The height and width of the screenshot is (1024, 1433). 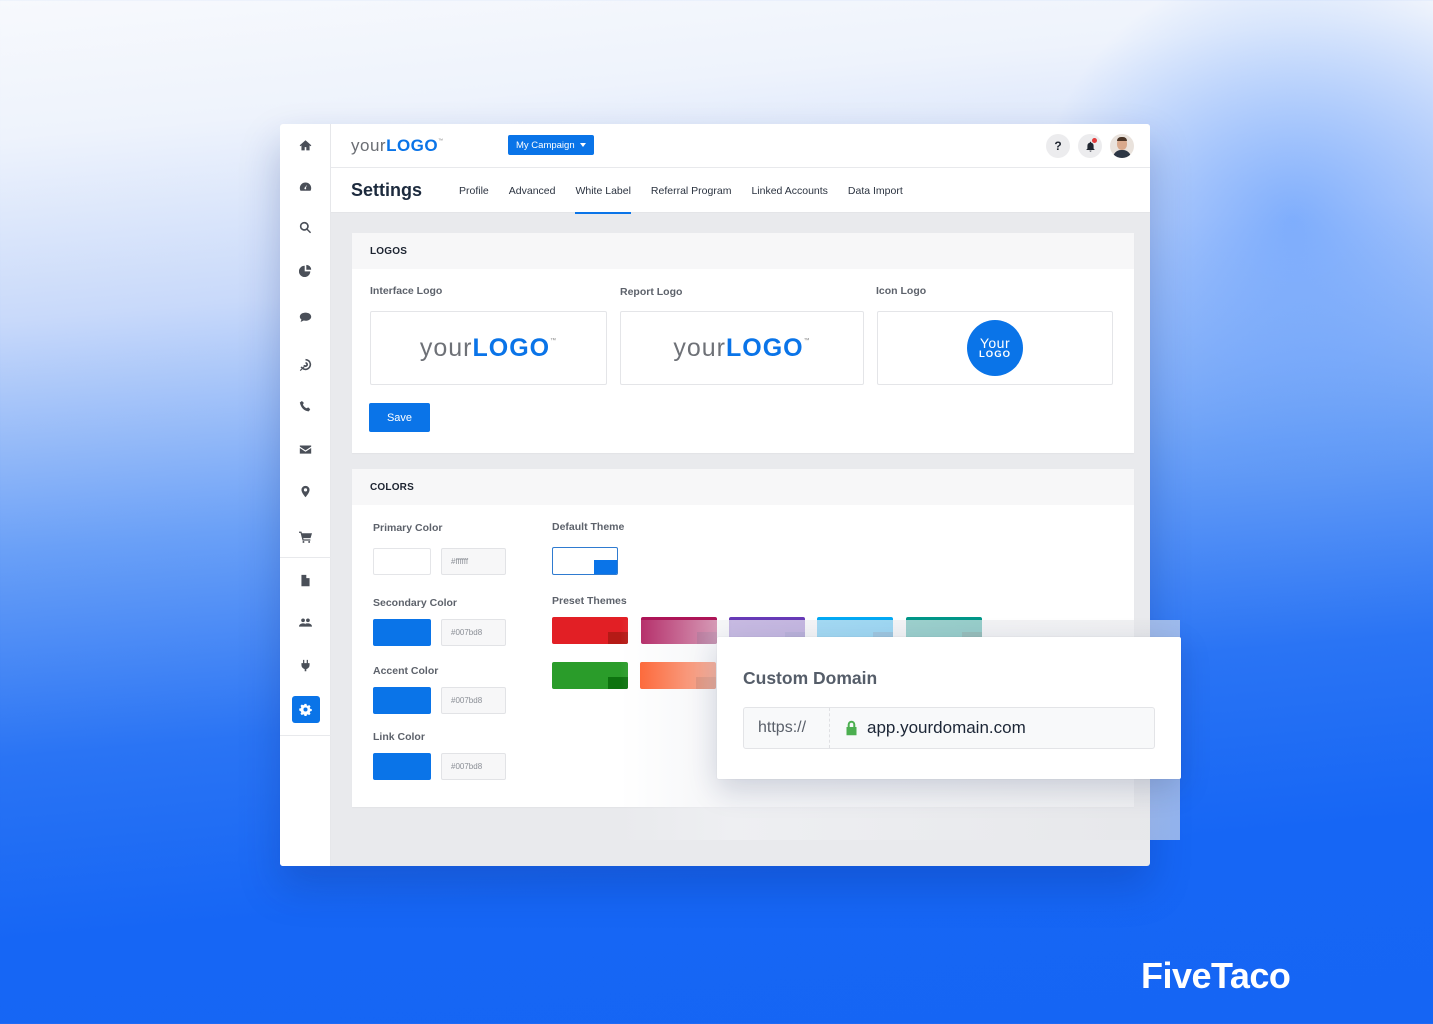 I want to click on envelope-icon, so click(x=305, y=449).